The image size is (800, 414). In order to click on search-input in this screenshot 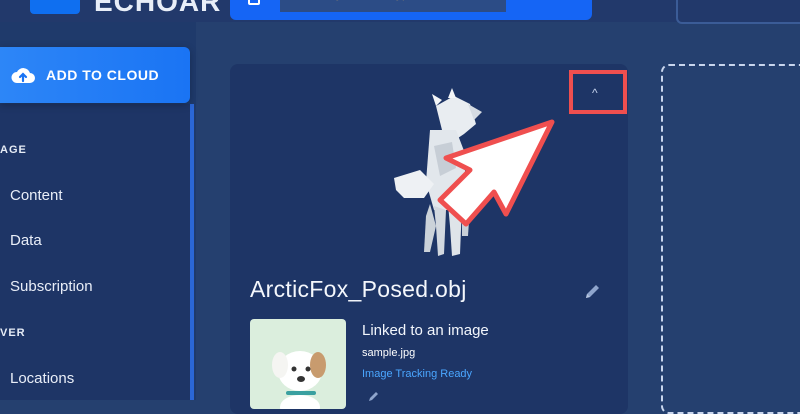, I will do `click(393, 6)`.